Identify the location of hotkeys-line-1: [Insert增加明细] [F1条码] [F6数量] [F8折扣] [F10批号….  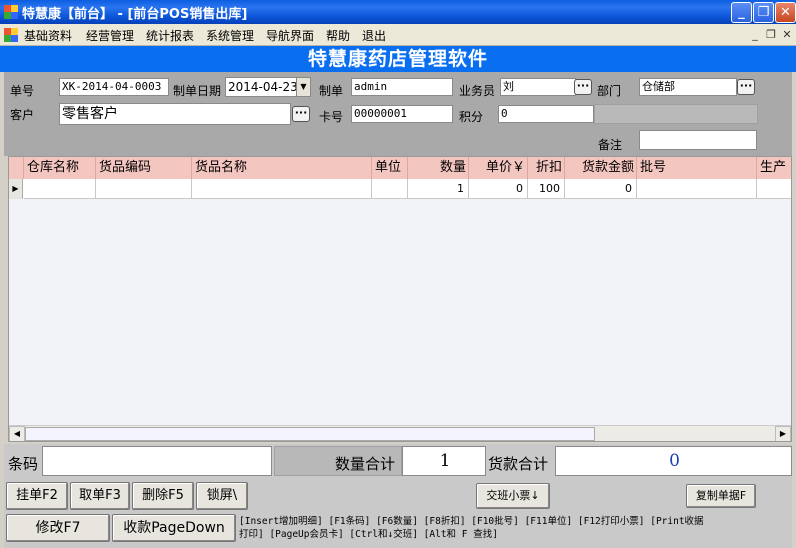
(471, 521).